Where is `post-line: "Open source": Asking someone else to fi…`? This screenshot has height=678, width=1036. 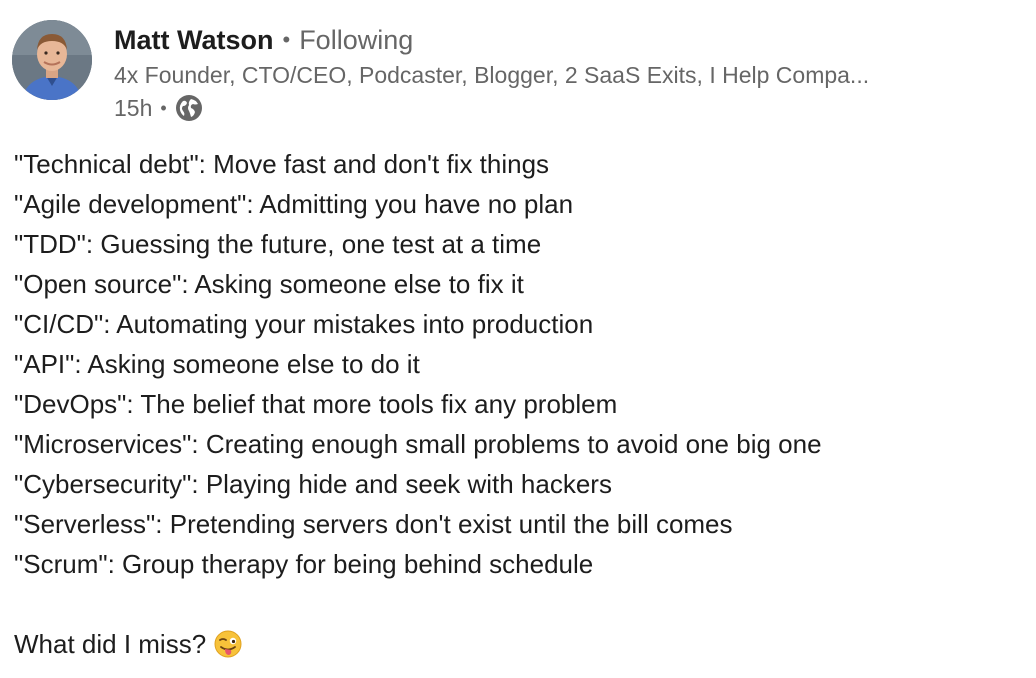 post-line: "Open source": Asking someone else to fi… is located at coordinates (269, 284).